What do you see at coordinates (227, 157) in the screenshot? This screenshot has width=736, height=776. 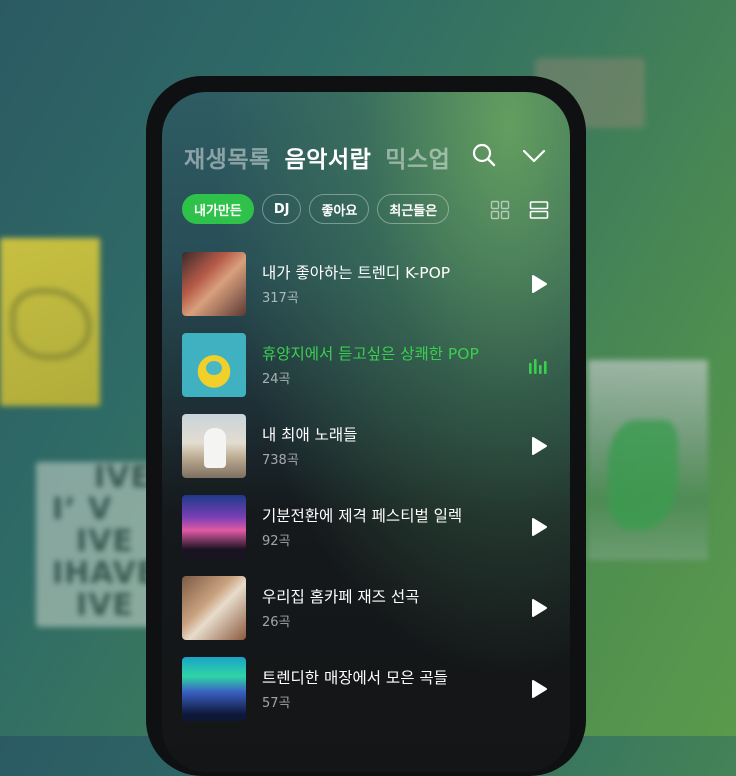 I see `tab-playlist: 재생목록` at bounding box center [227, 157].